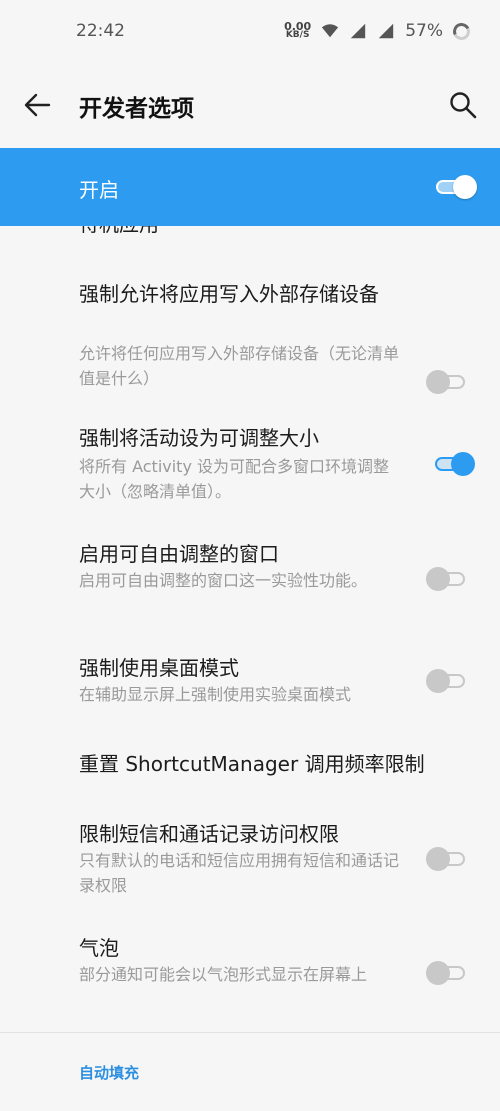 The image size is (500, 1111). Describe the element at coordinates (209, 834) in the screenshot. I see `list-item-title: 限制短信和通话记录访问权限` at that location.